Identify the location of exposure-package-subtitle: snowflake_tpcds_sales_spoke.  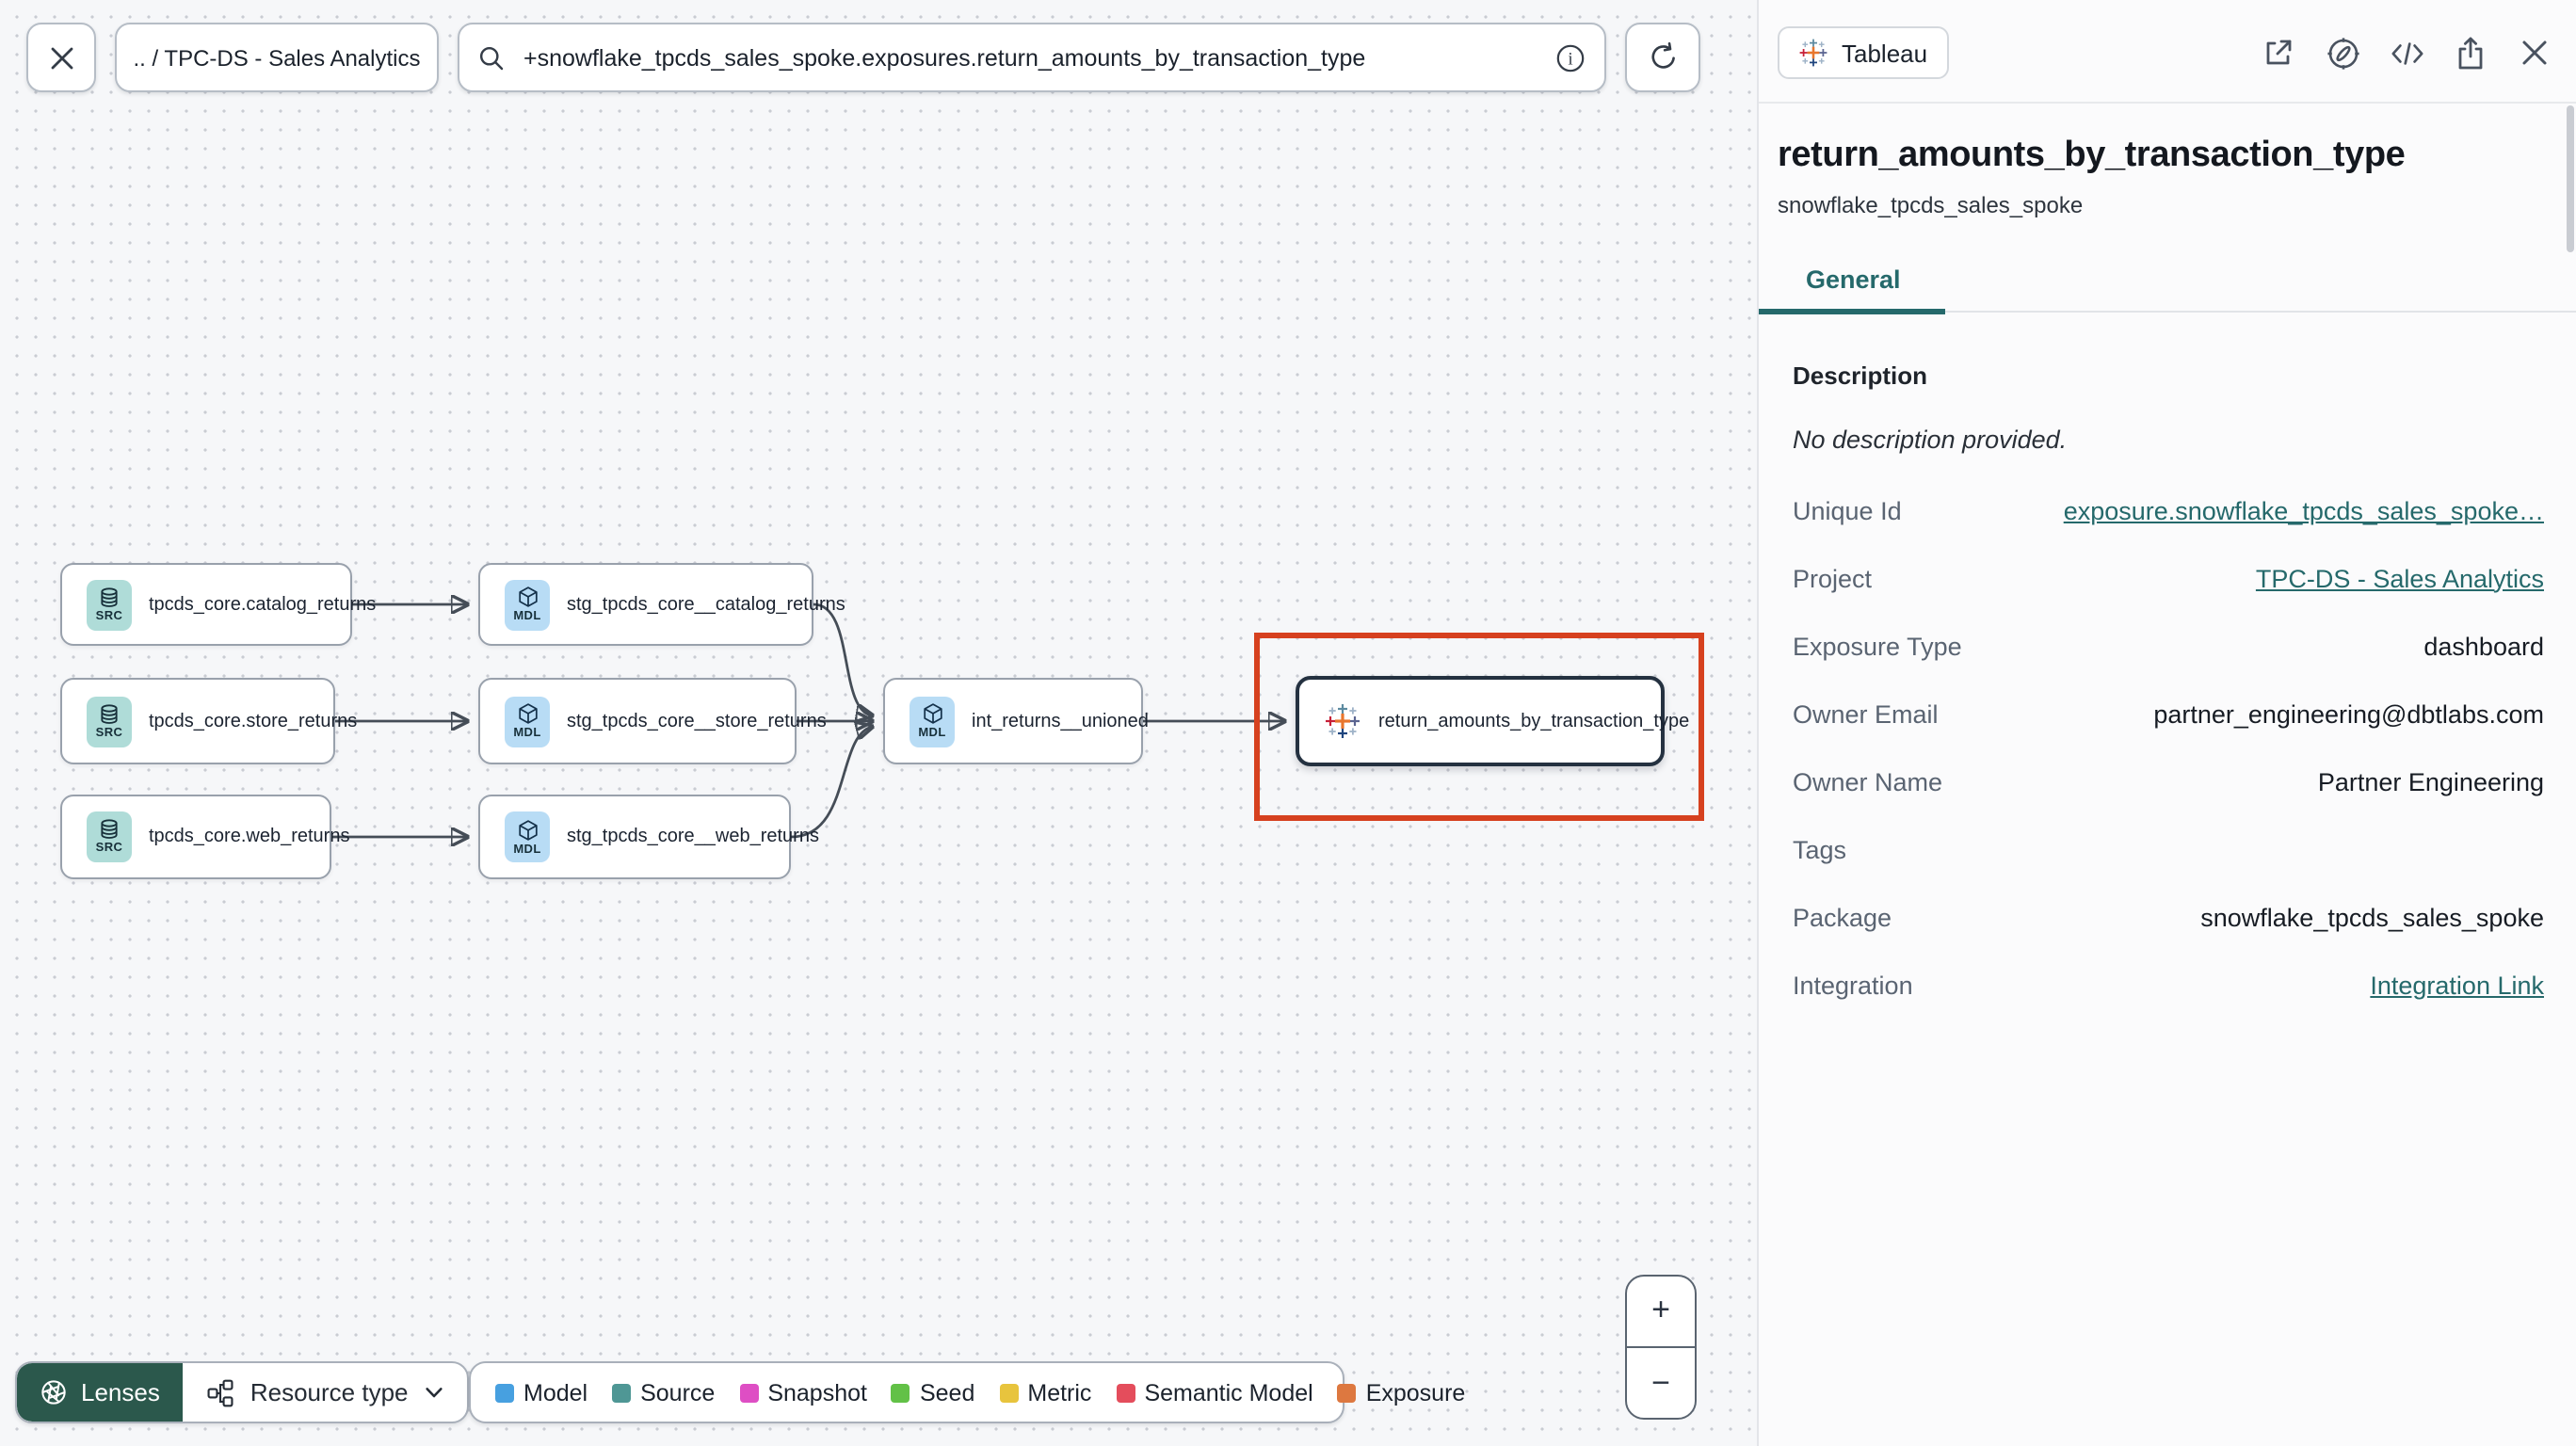
(1931, 205).